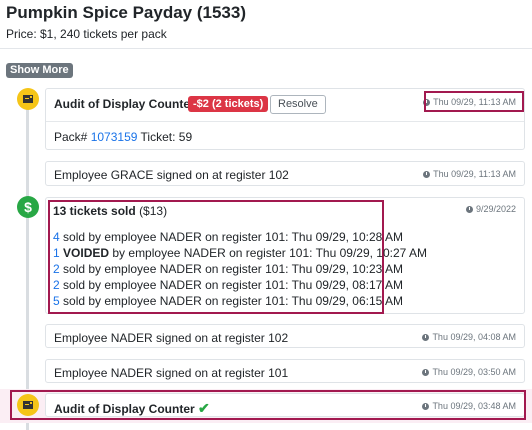 The width and height of the screenshot is (532, 430). What do you see at coordinates (28, 207) in the screenshot?
I see `dollar-icon: $` at bounding box center [28, 207].